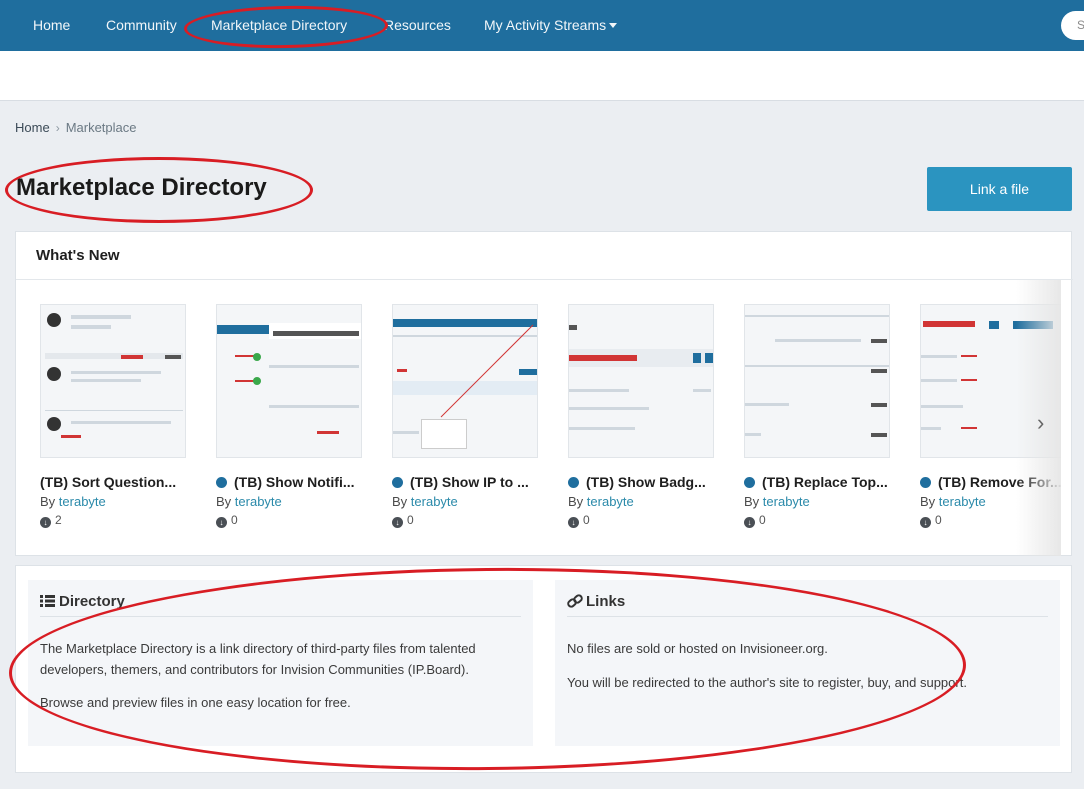 The width and height of the screenshot is (1084, 789). I want to click on directory-heading-text: Directory, so click(92, 601).